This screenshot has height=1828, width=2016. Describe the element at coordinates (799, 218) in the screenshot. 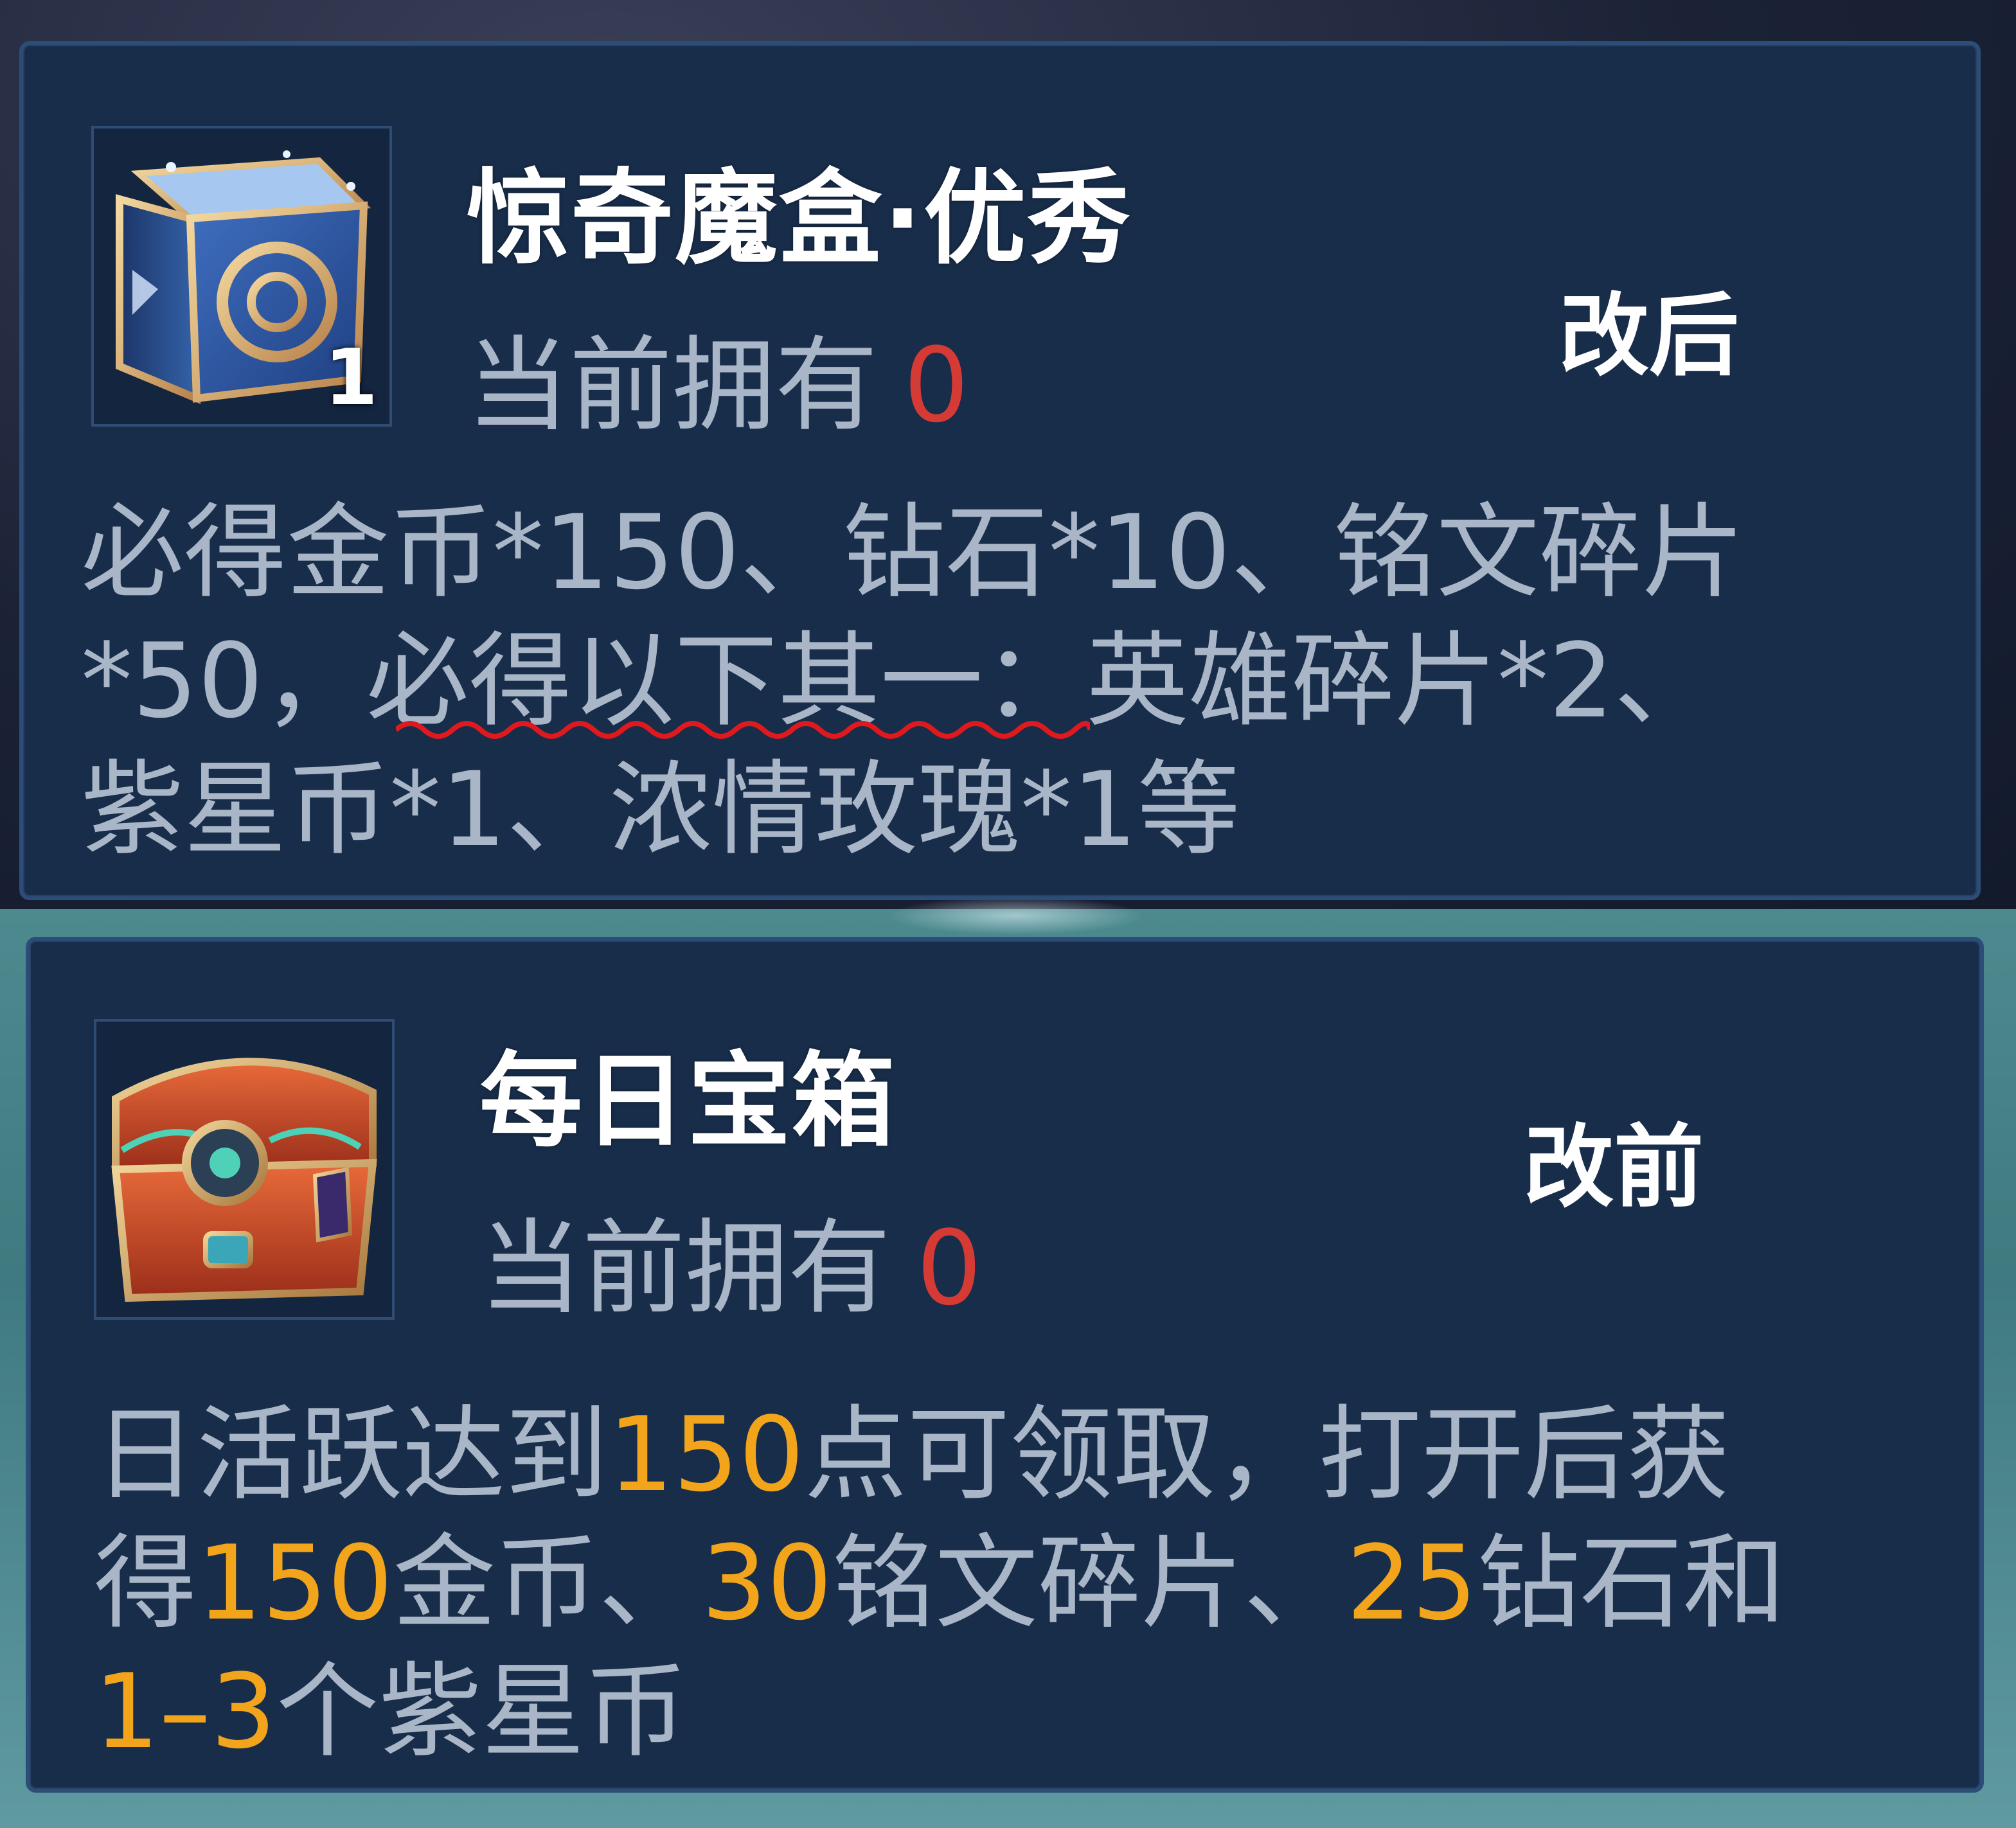

I see `item-title: 惊奇魔盒·优秀` at that location.